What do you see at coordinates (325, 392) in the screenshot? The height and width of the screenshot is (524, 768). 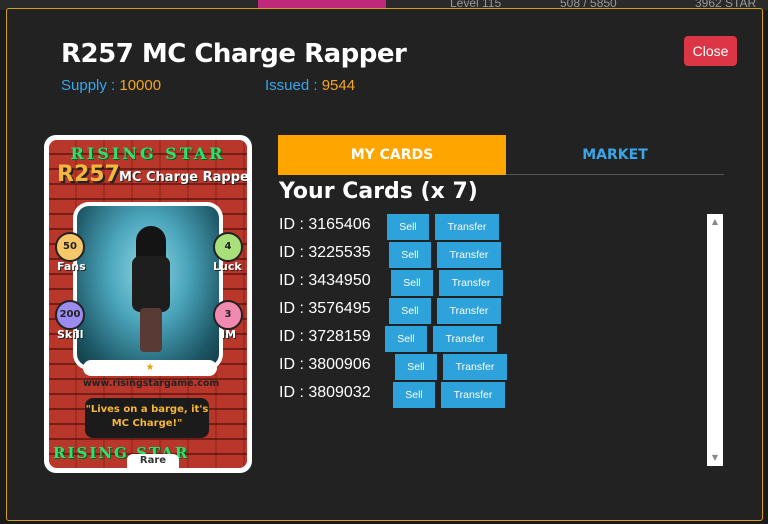 I see `card-id: ID : 3809032` at bounding box center [325, 392].